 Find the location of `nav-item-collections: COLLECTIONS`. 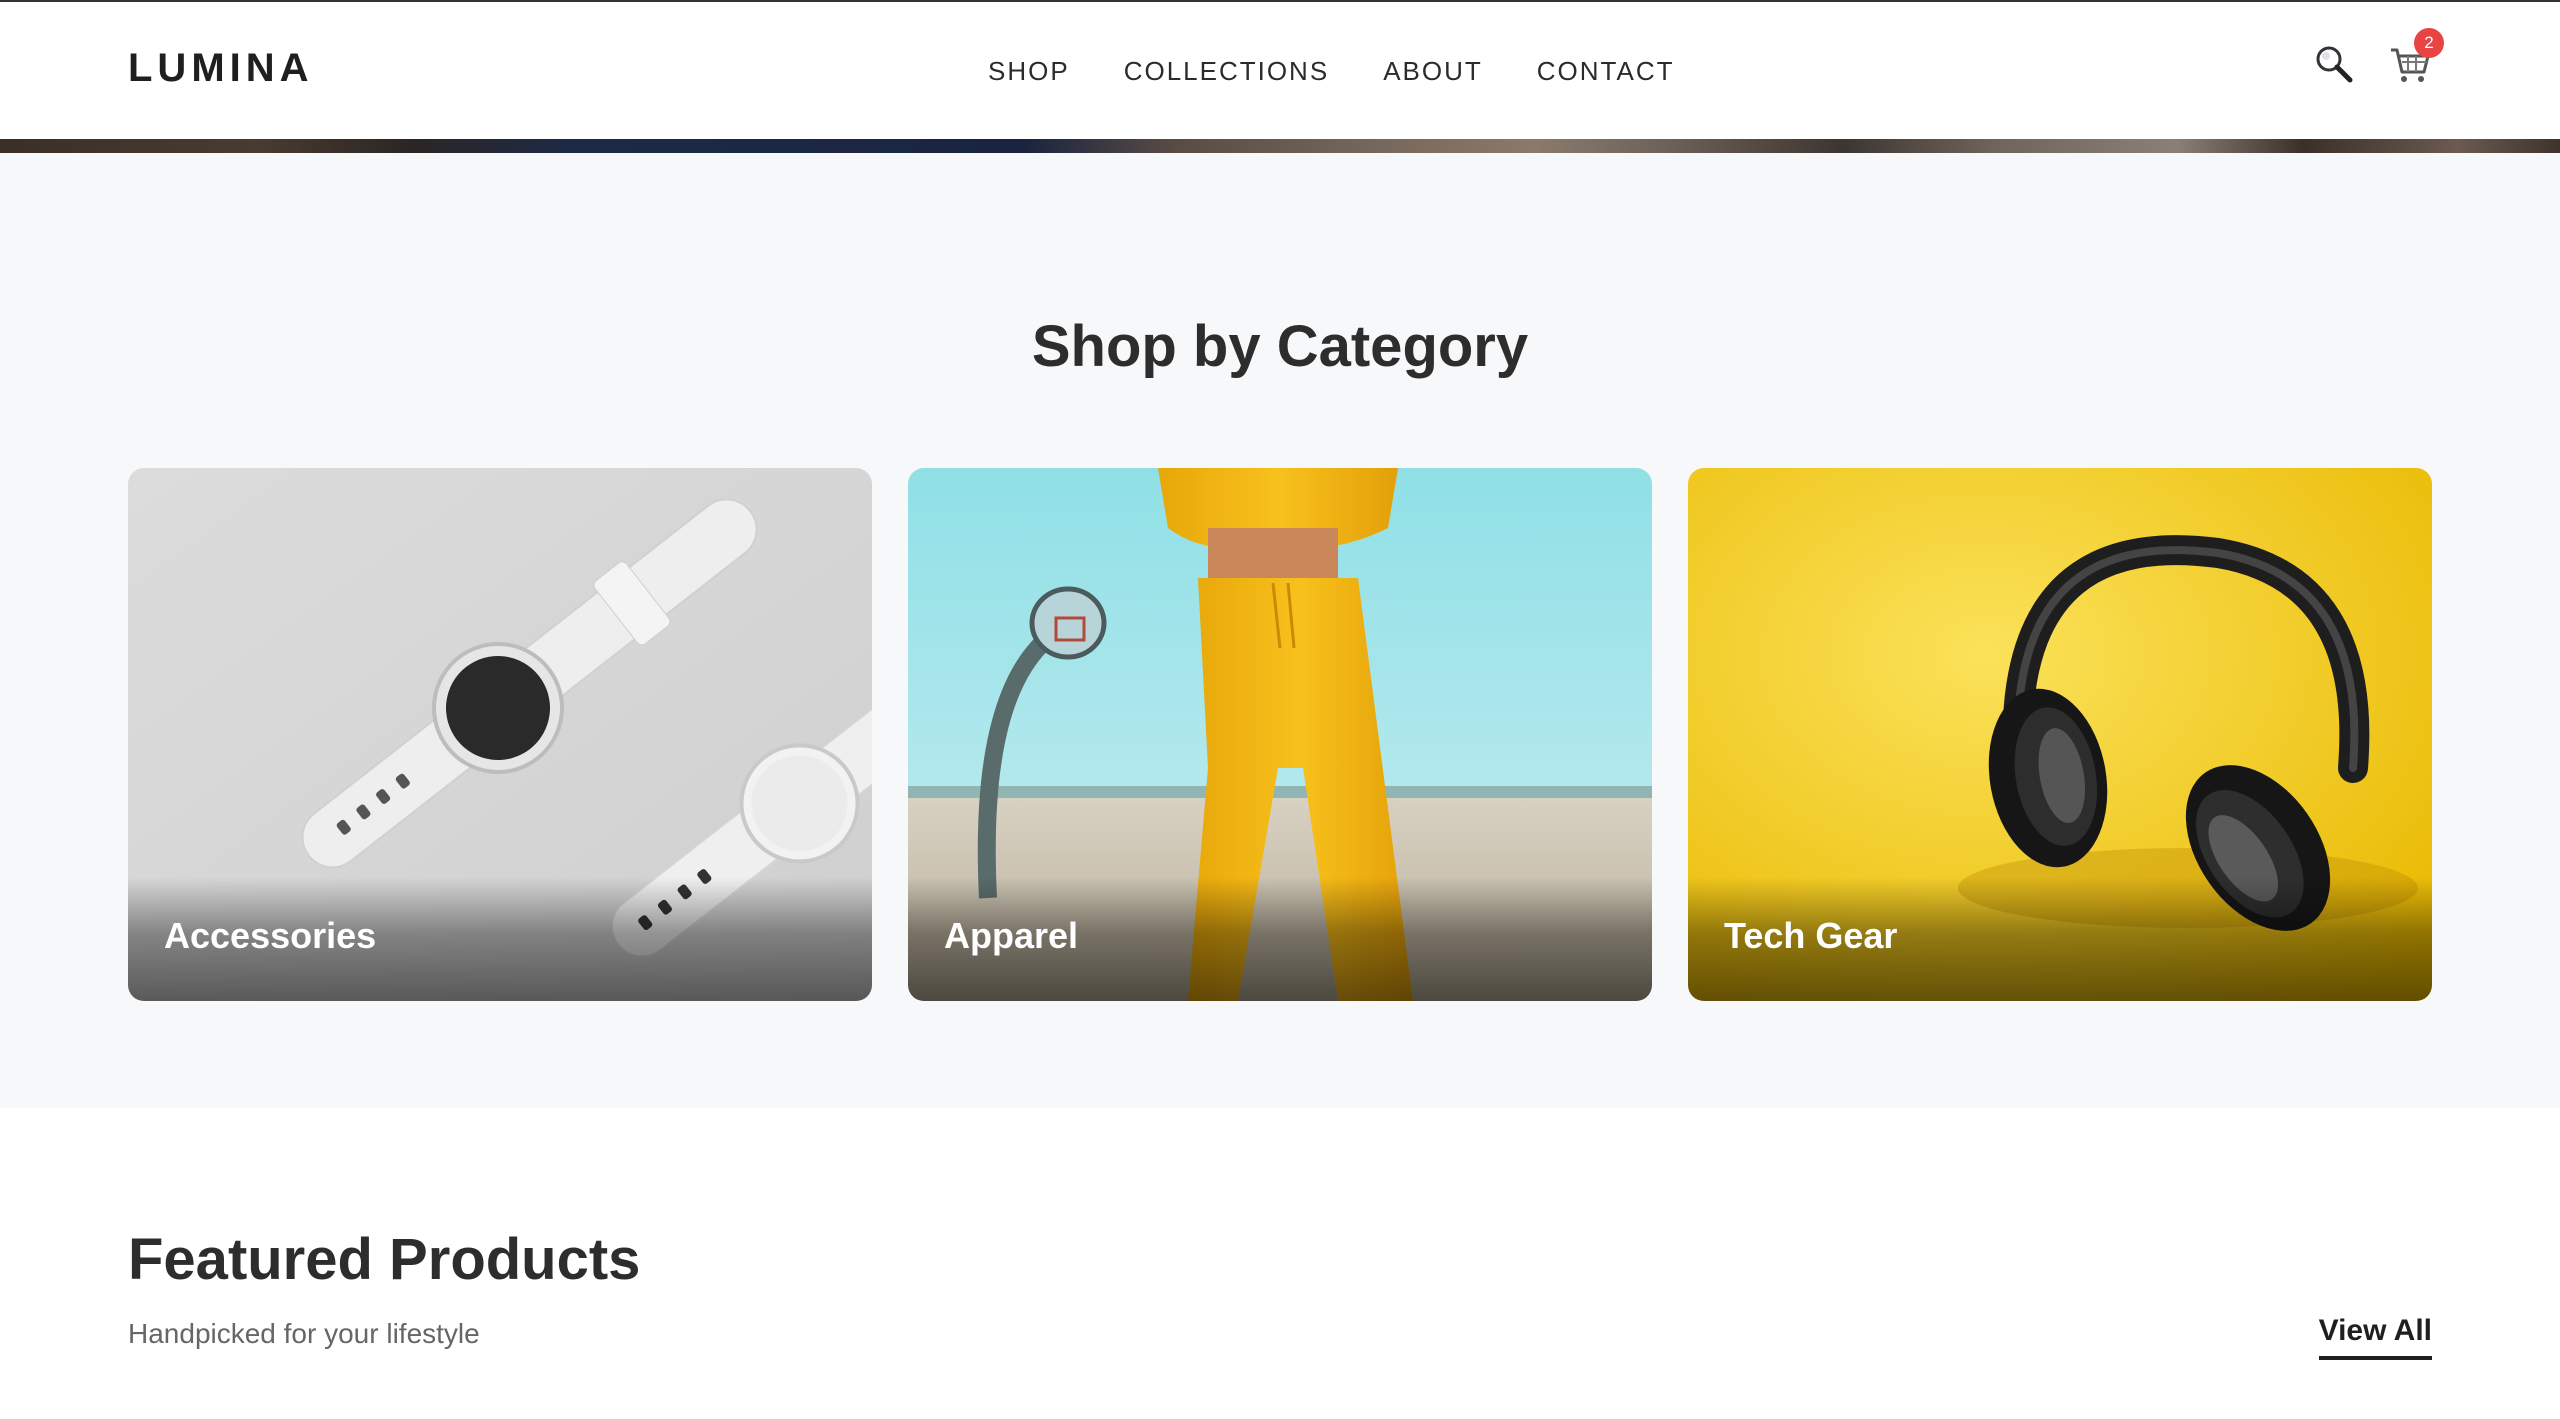

nav-item-collections: COLLECTIONS is located at coordinates (1227, 71).